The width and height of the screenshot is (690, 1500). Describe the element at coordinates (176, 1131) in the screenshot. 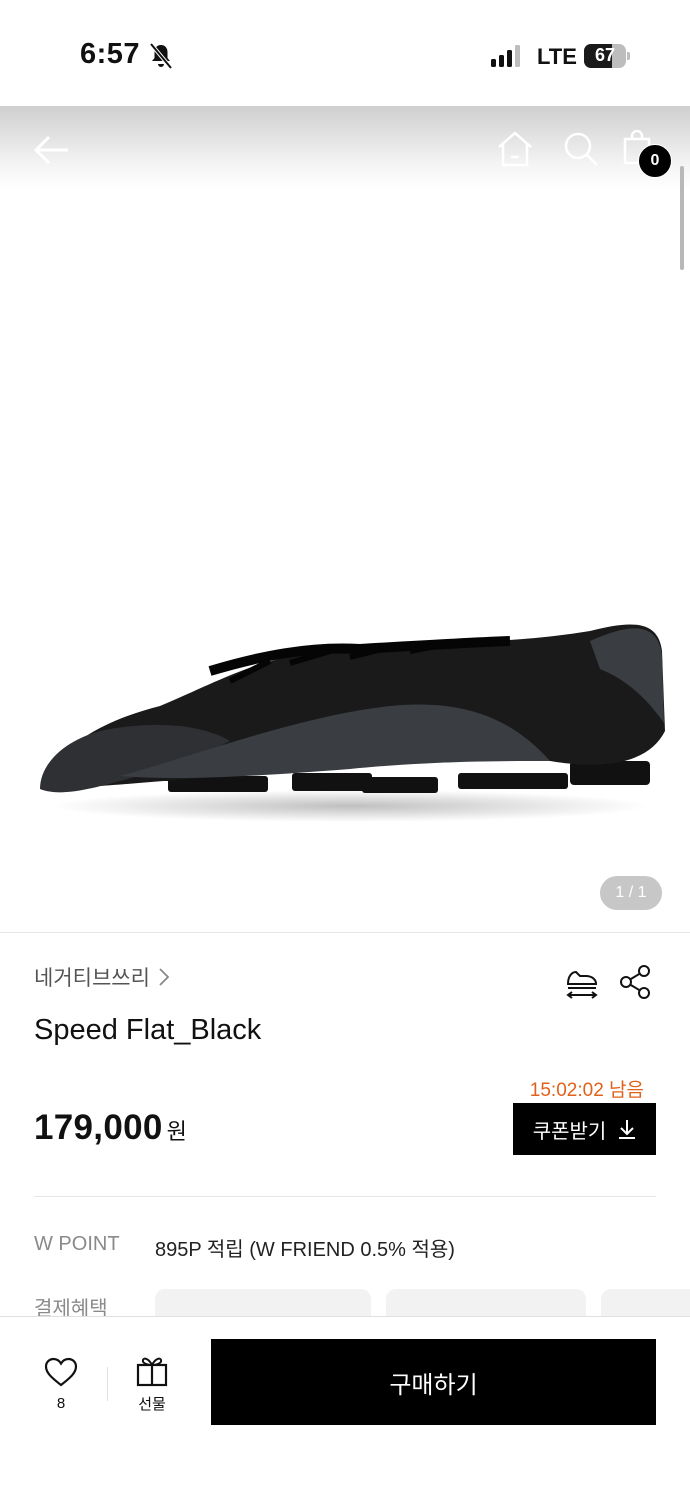

I see `price-unit: 원` at that location.